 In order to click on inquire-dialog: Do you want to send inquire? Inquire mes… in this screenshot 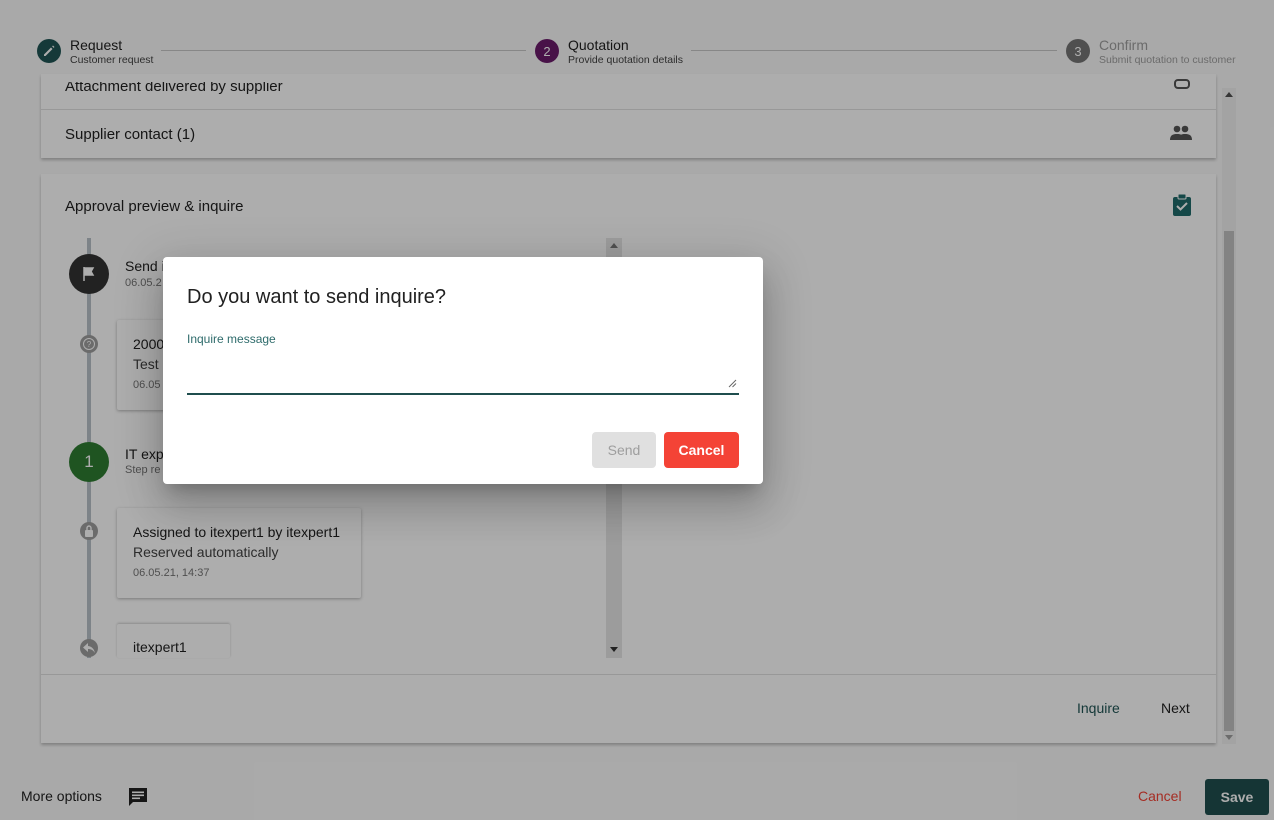, I will do `click(463, 370)`.